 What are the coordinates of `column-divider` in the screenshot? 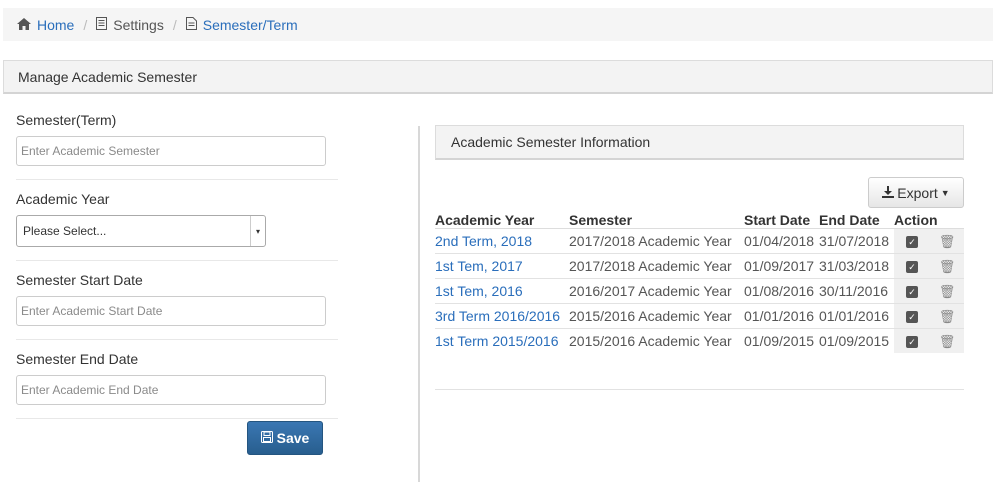 It's located at (419, 304).